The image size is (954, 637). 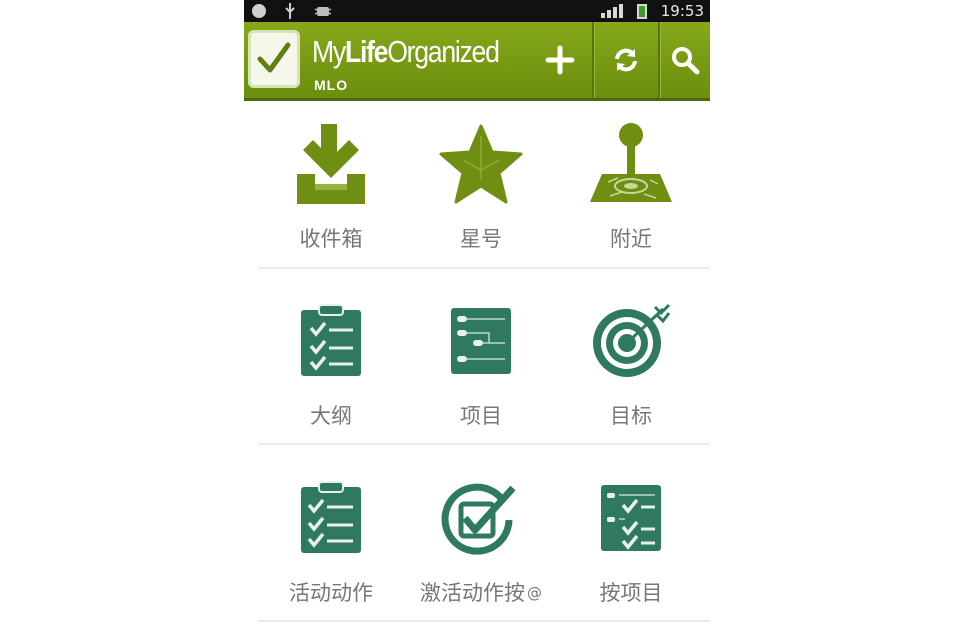 I want to click on star-icon, so click(x=481, y=164).